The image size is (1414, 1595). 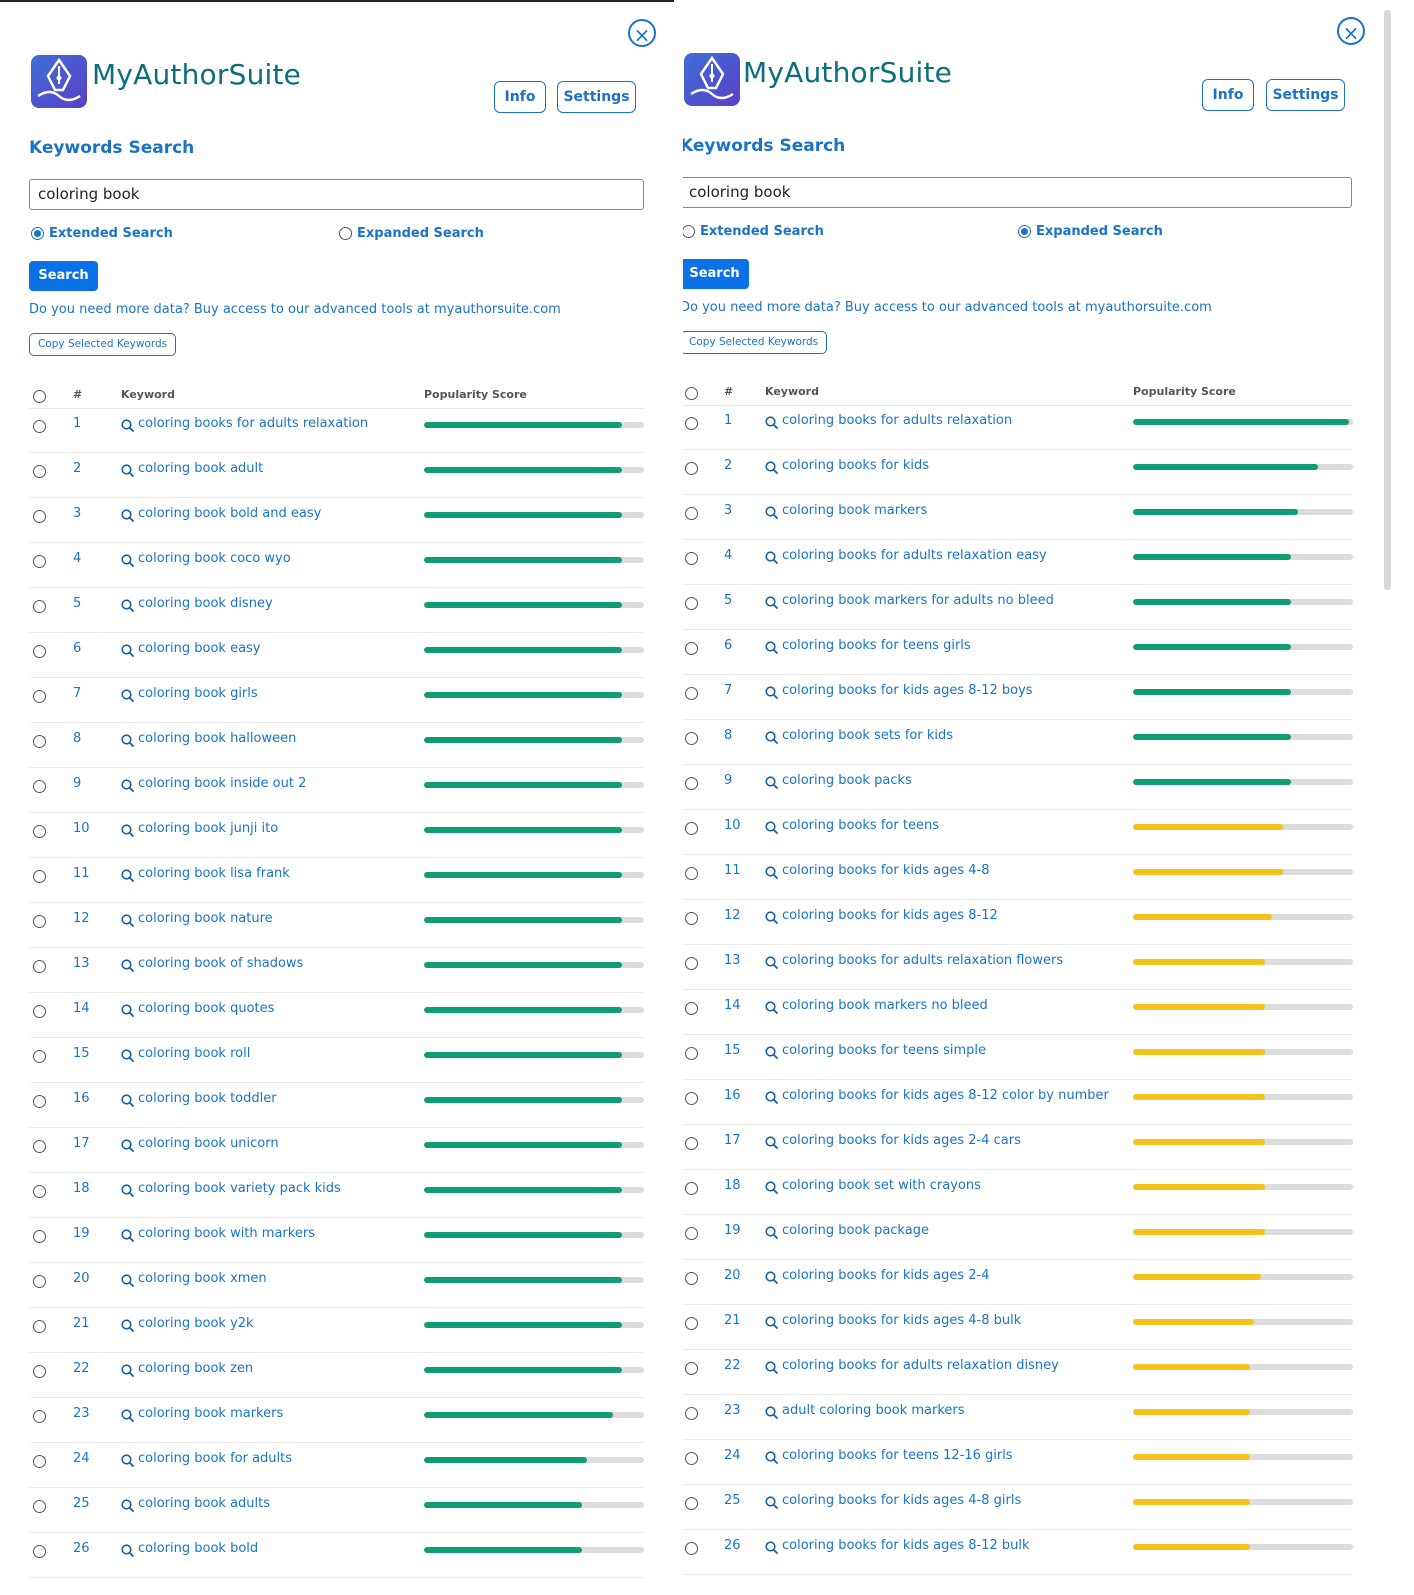 I want to click on keyword-text: coloring book y2k, so click(x=196, y=1323).